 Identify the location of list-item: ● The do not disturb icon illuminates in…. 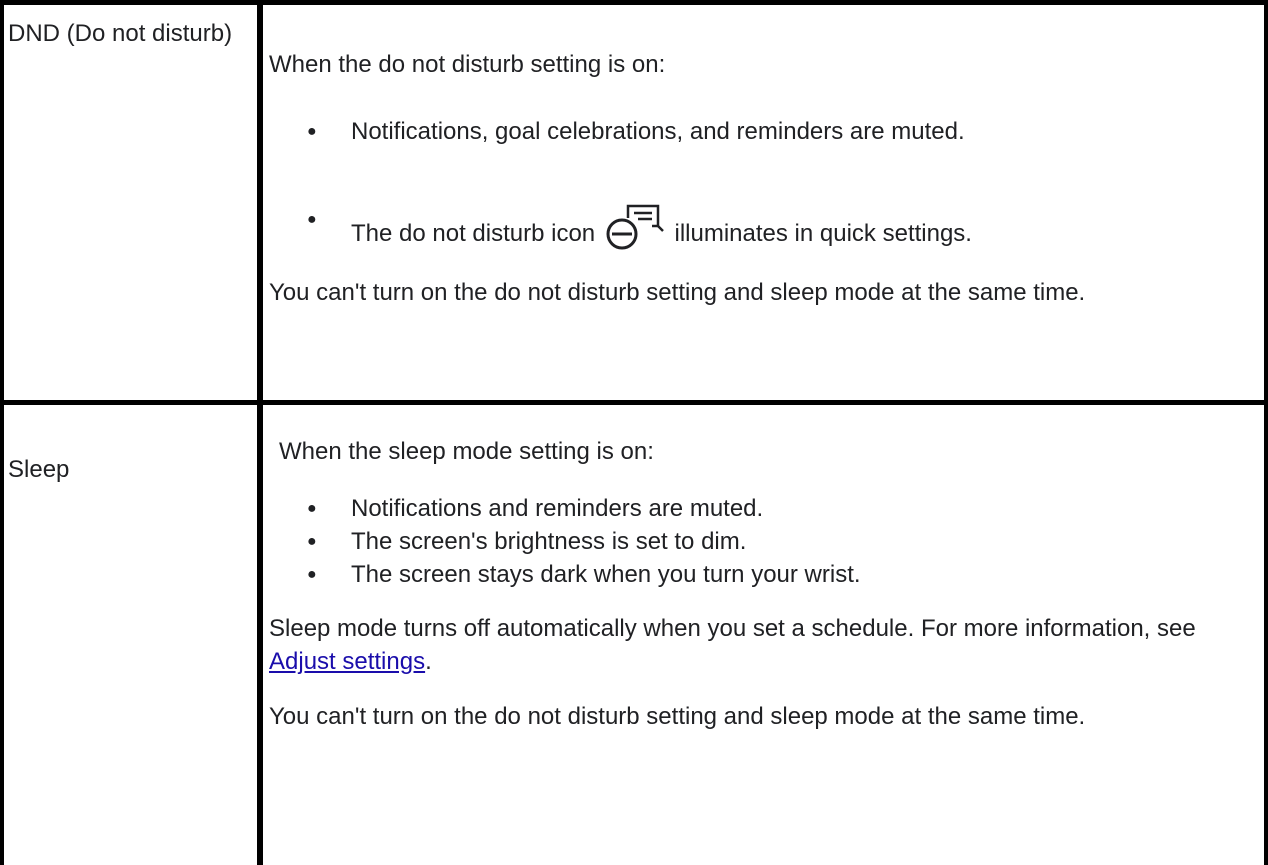
(754, 231).